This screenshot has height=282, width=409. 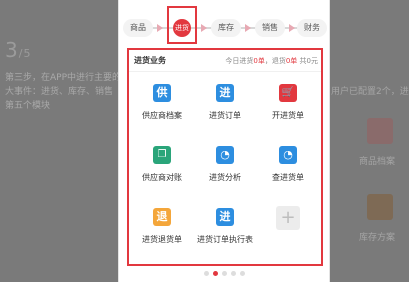 I want to click on plus-icon: +, so click(x=288, y=218).